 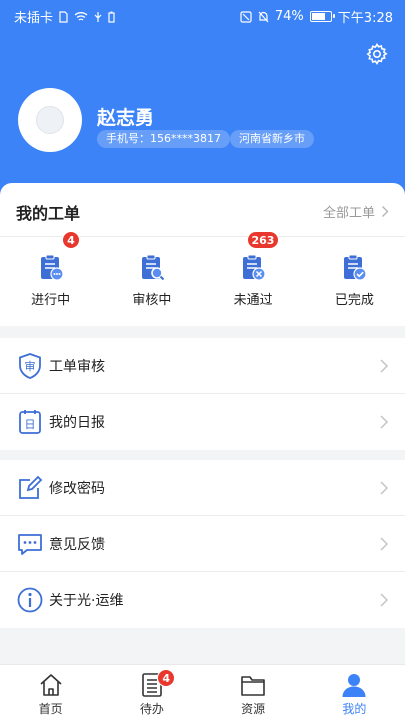 I want to click on menu-item-feedback: 意见反馈, so click(x=202, y=544).